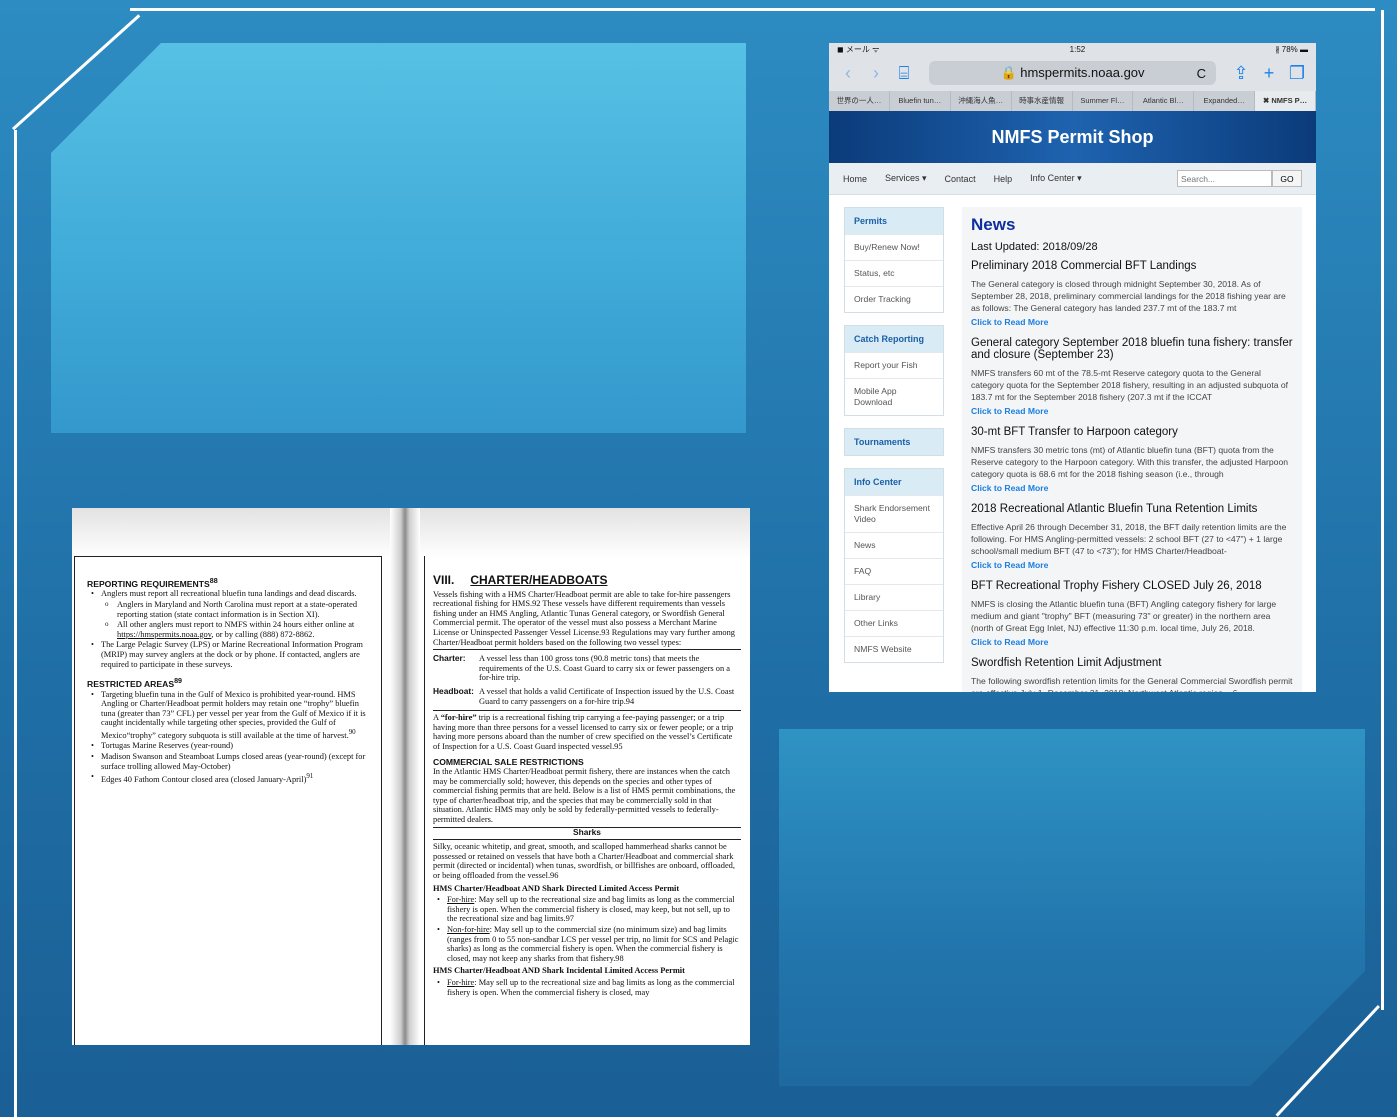 The image size is (1397, 1117). I want to click on sidebar-heading: Catch Reporting, so click(894, 339).